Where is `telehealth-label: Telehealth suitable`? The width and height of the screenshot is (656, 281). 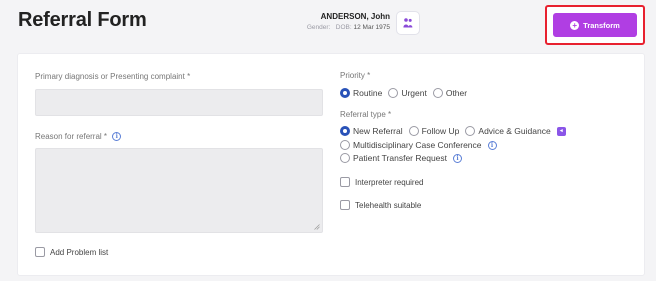
telehealth-label: Telehealth suitable is located at coordinates (388, 205).